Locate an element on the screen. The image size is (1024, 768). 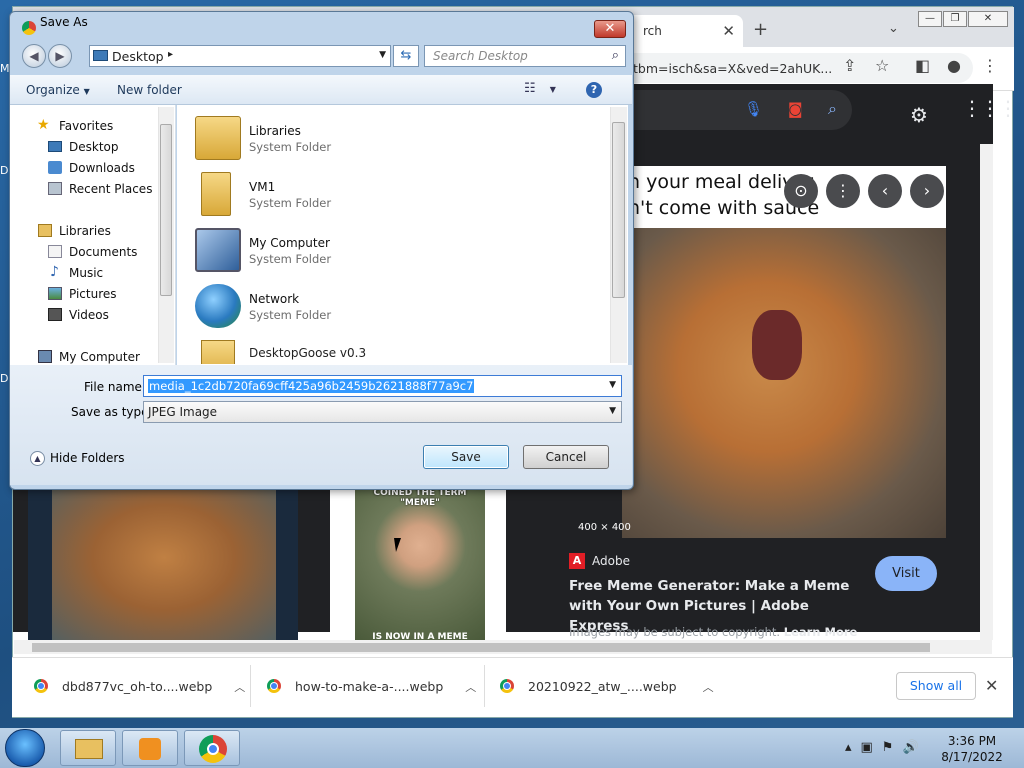
address-breadcrumb: Desktop ▸ ▼ is located at coordinates (240, 56).